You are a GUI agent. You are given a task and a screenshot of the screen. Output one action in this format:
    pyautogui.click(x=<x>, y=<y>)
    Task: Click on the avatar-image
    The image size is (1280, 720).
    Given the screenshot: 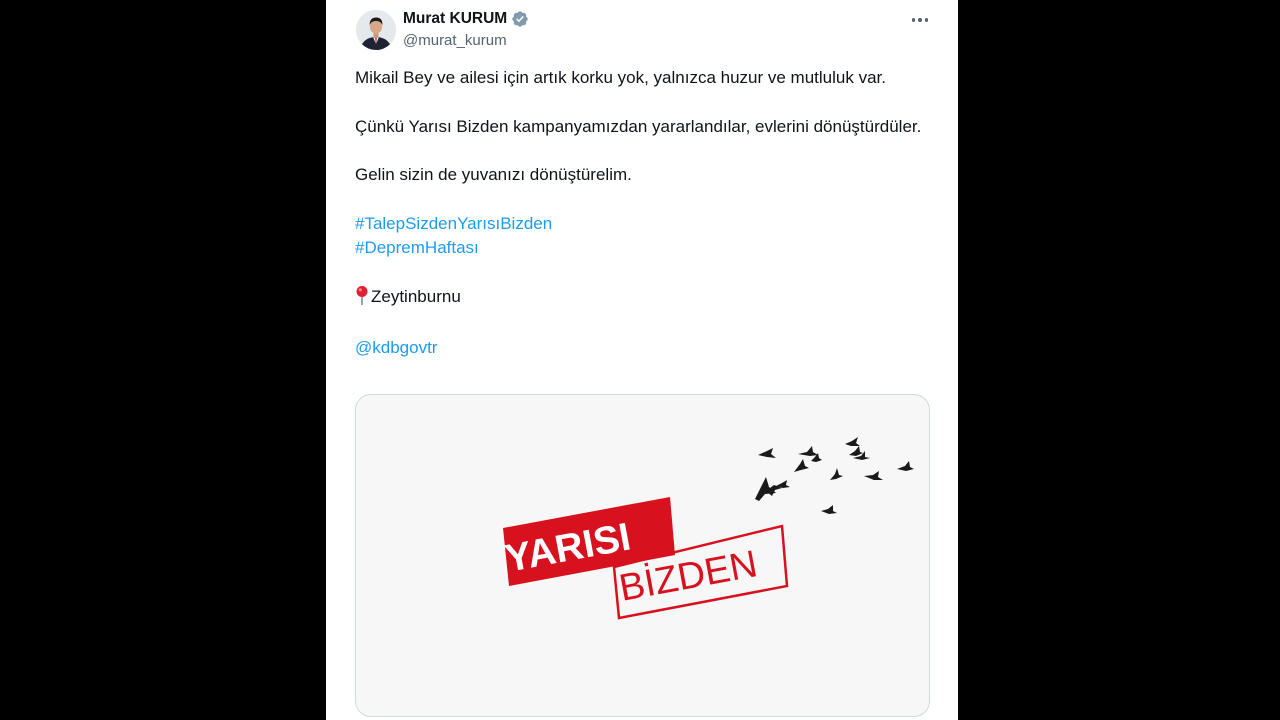 What is the action you would take?
    pyautogui.click(x=376, y=30)
    